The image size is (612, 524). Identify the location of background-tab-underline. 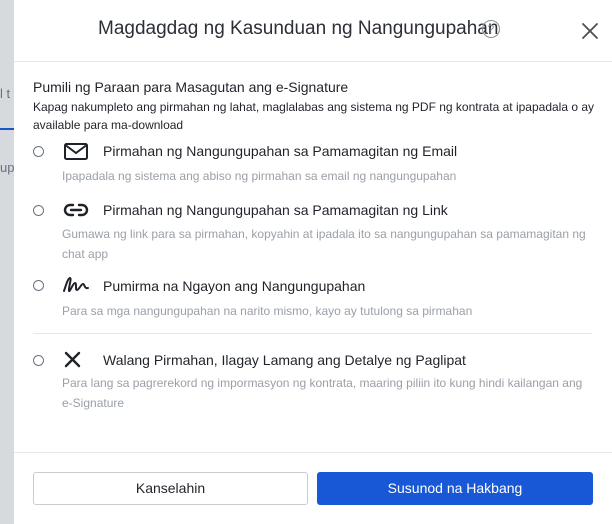
(7, 129).